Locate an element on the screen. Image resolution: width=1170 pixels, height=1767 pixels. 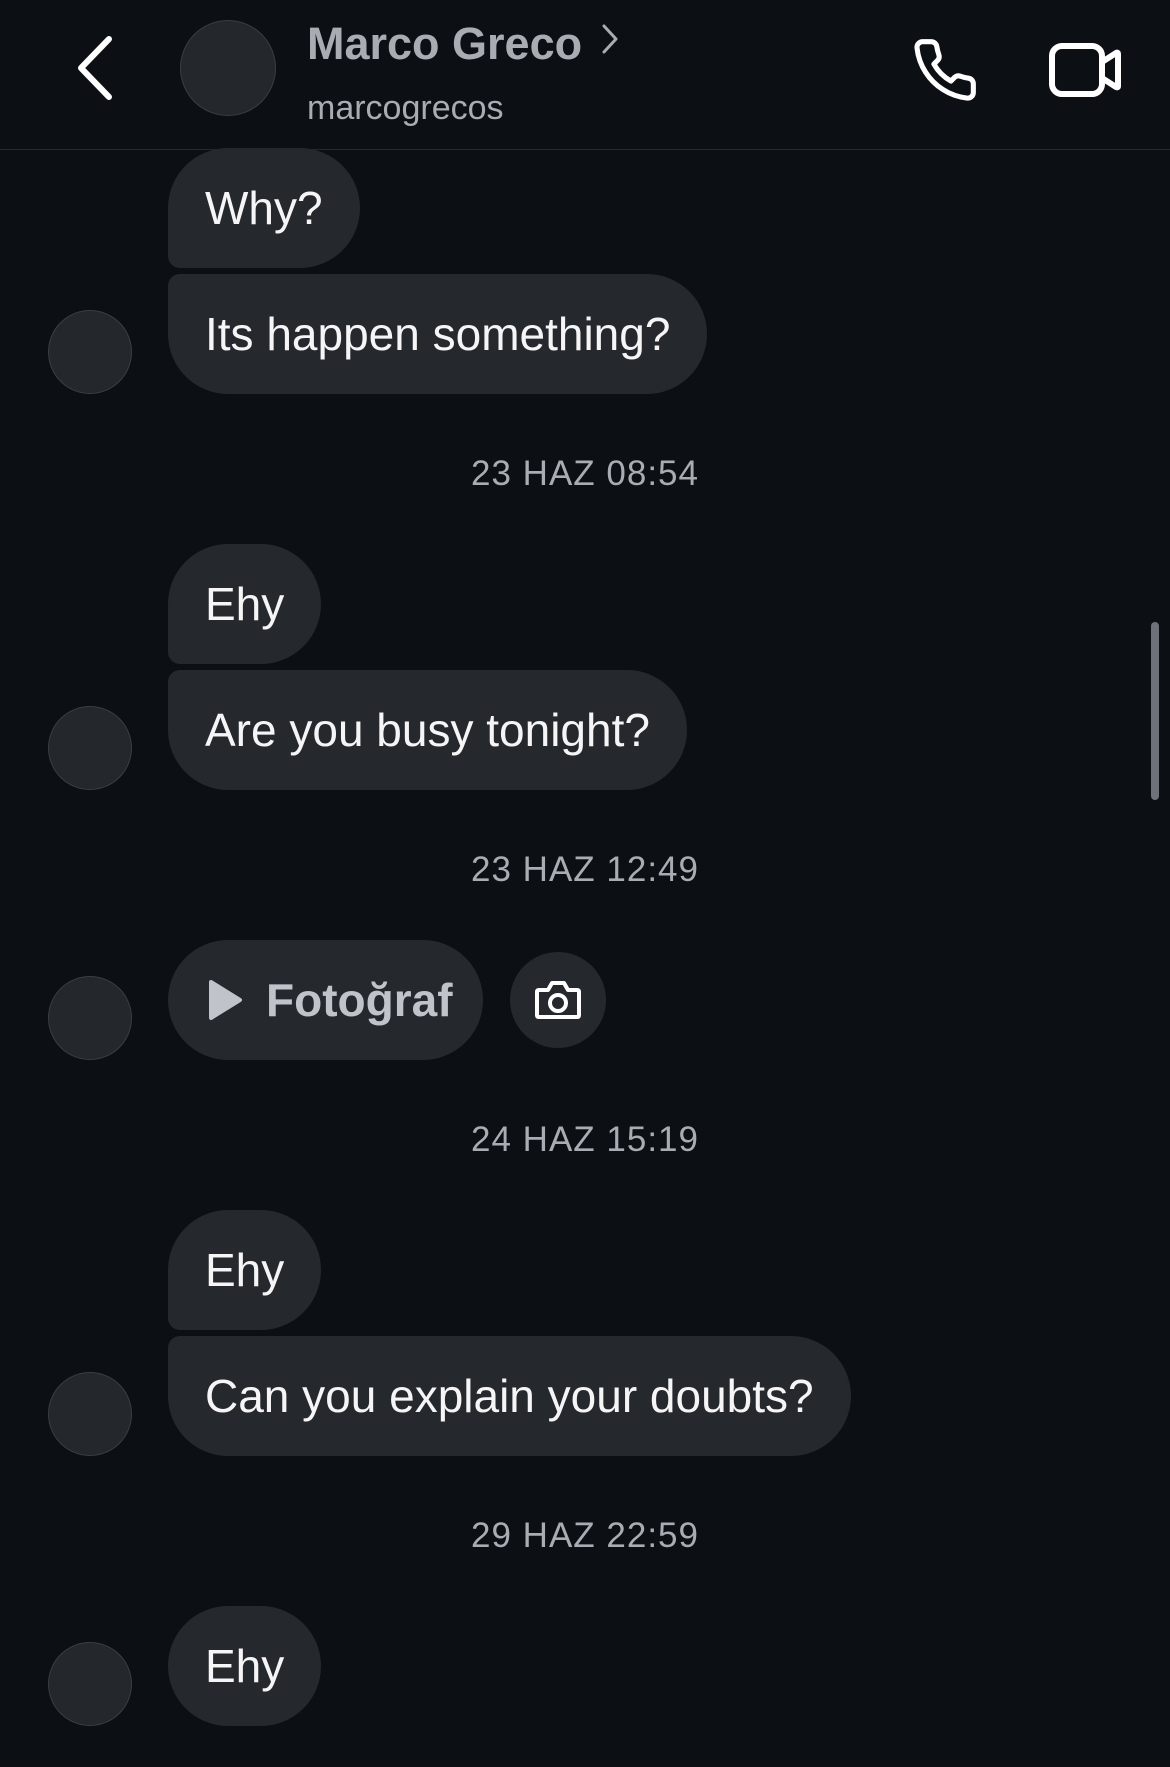
timestamp: 29 HAZ 22:59 is located at coordinates (585, 1535).